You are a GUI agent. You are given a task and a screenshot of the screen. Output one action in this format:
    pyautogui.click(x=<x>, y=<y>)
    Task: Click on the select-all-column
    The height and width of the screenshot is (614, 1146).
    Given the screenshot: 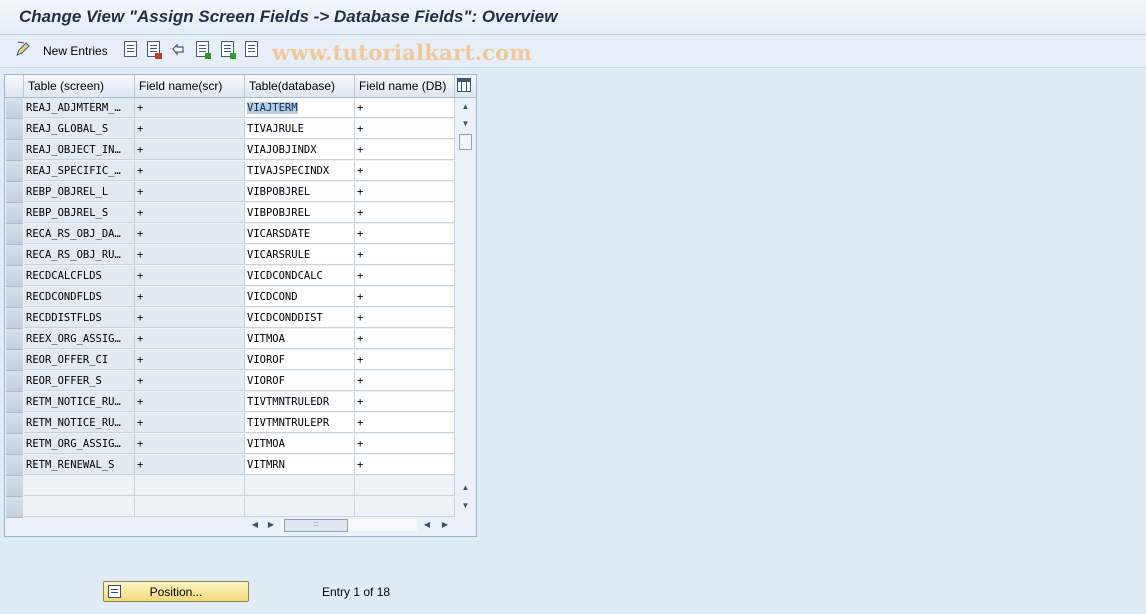 What is the action you would take?
    pyautogui.click(x=14, y=86)
    